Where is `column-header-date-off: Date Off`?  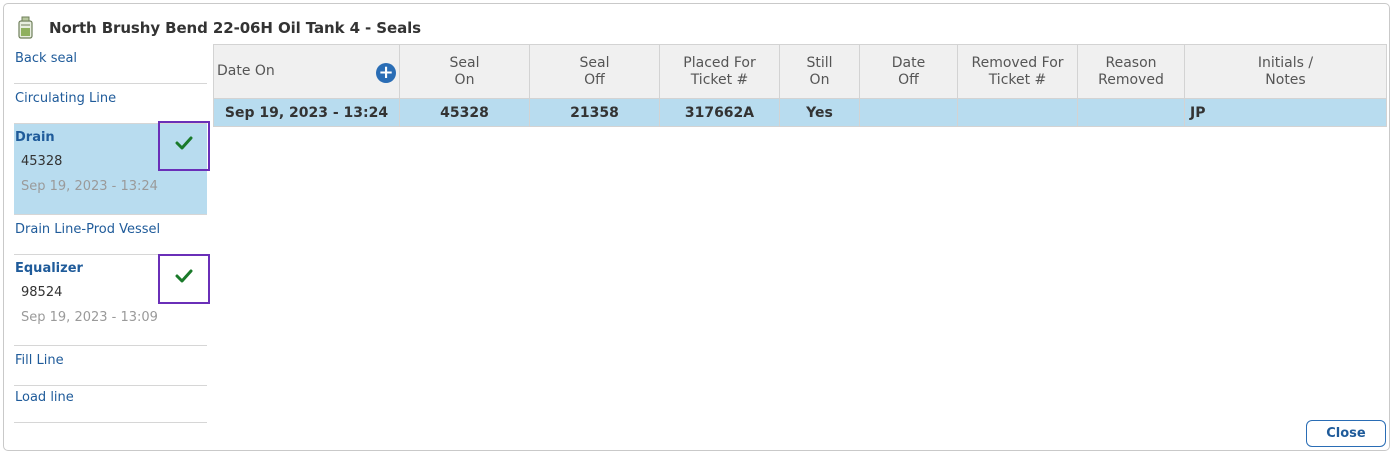 column-header-date-off: Date Off is located at coordinates (908, 71).